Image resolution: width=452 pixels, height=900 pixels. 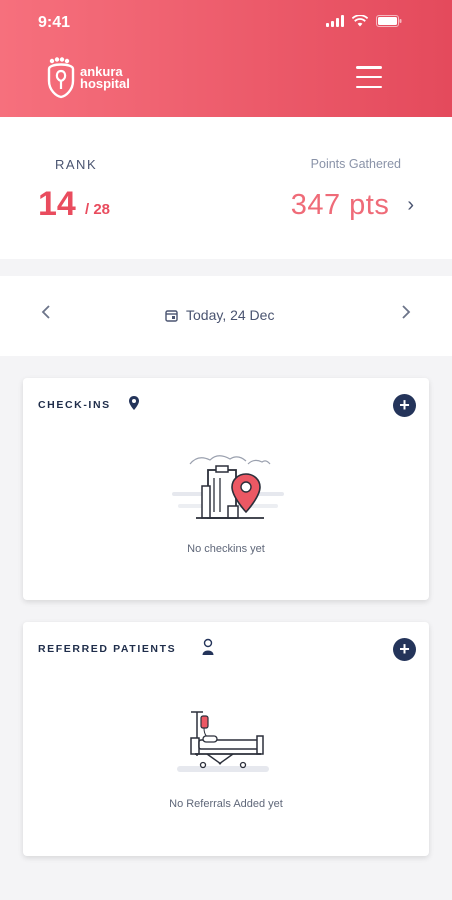 I want to click on status-bar: 9:41, so click(x=226, y=23).